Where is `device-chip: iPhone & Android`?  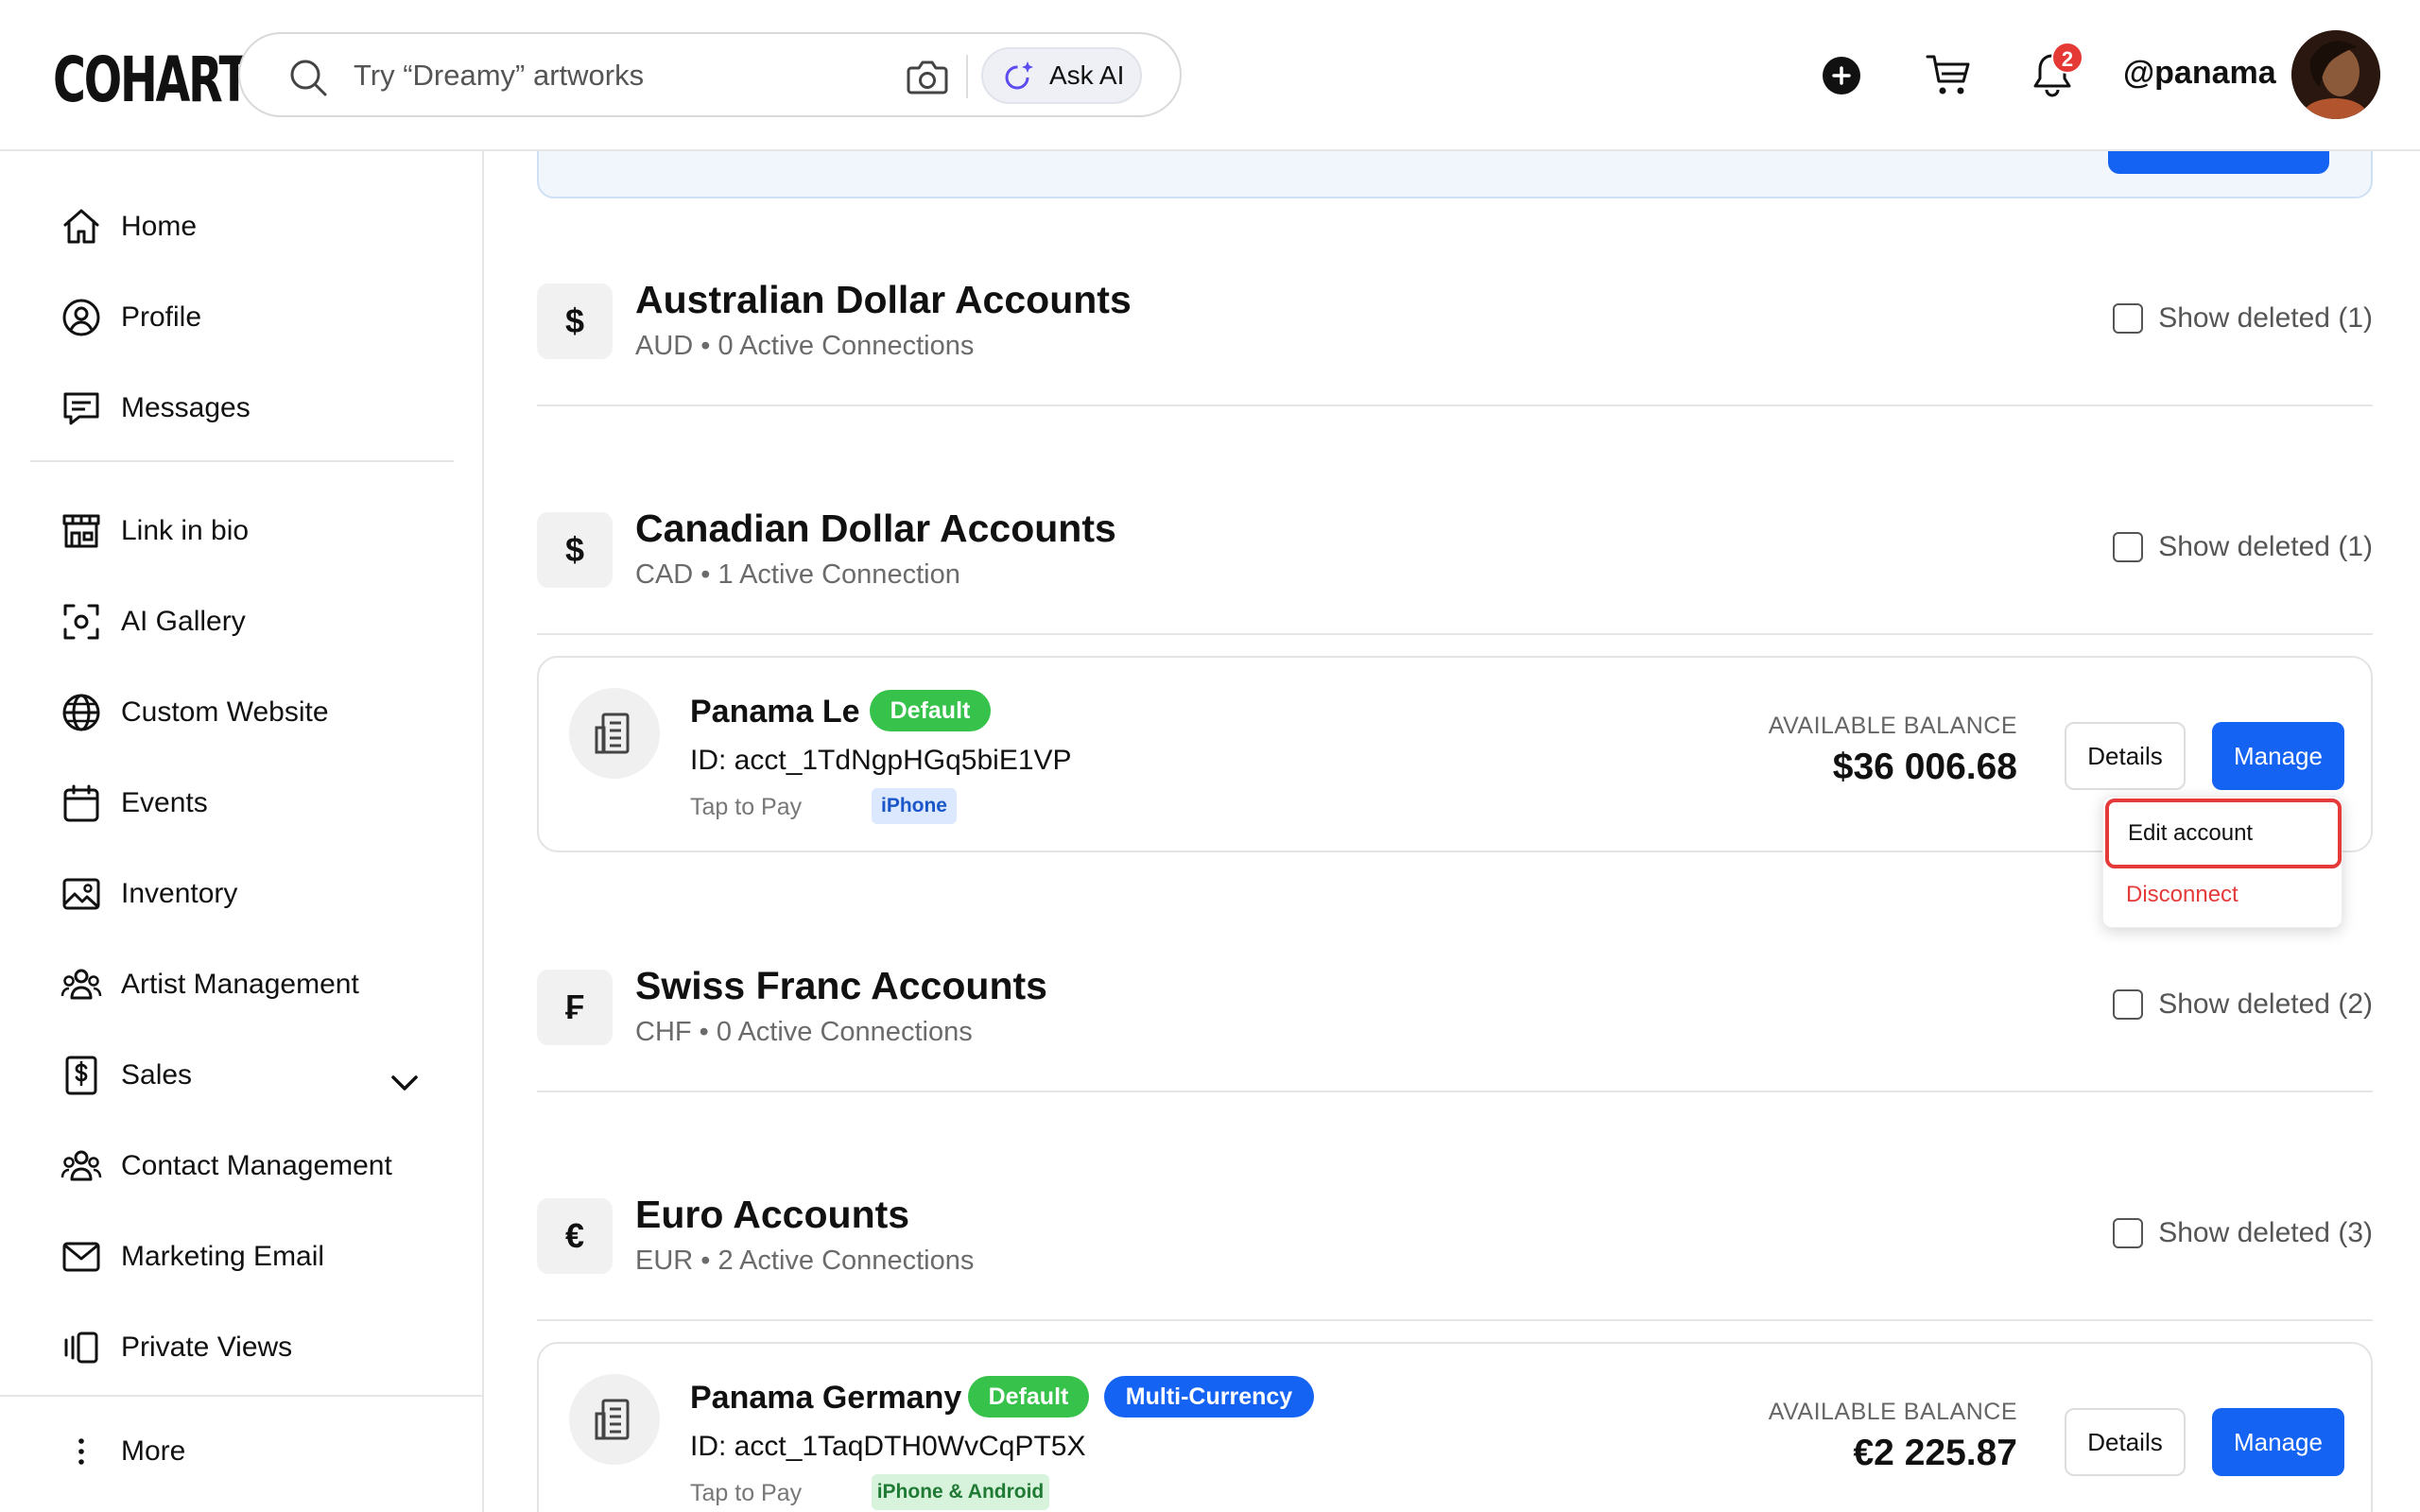
device-chip: iPhone & Android is located at coordinates (960, 1492).